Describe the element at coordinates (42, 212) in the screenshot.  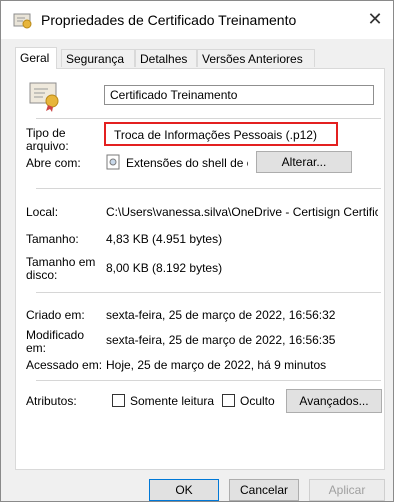
I see `location-label: Local:` at that location.